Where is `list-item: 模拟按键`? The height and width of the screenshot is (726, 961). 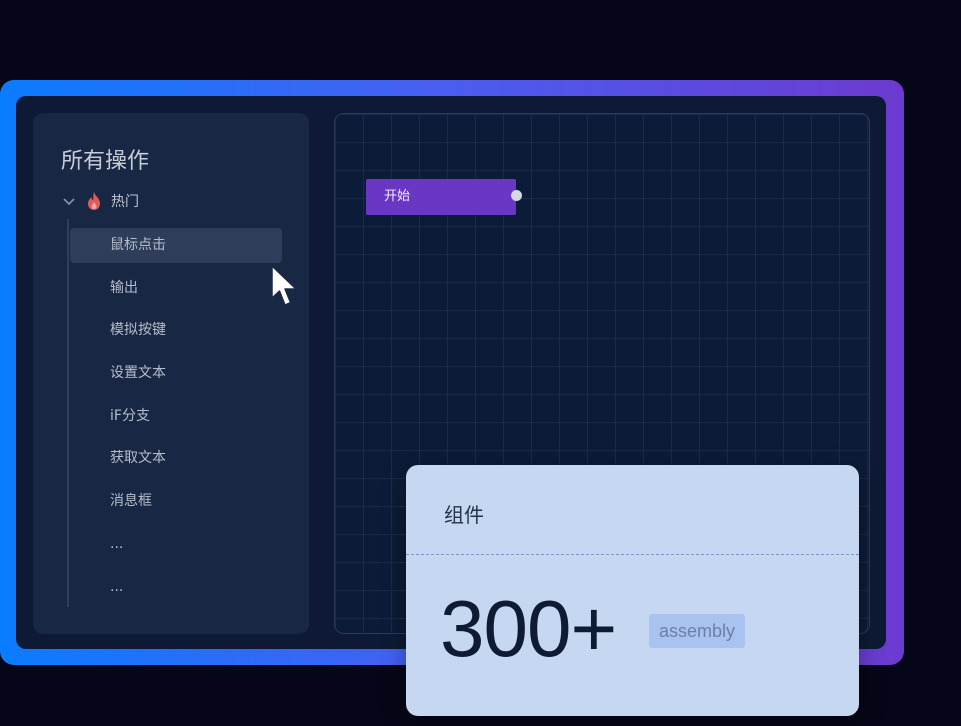 list-item: 模拟按键 is located at coordinates (176, 330).